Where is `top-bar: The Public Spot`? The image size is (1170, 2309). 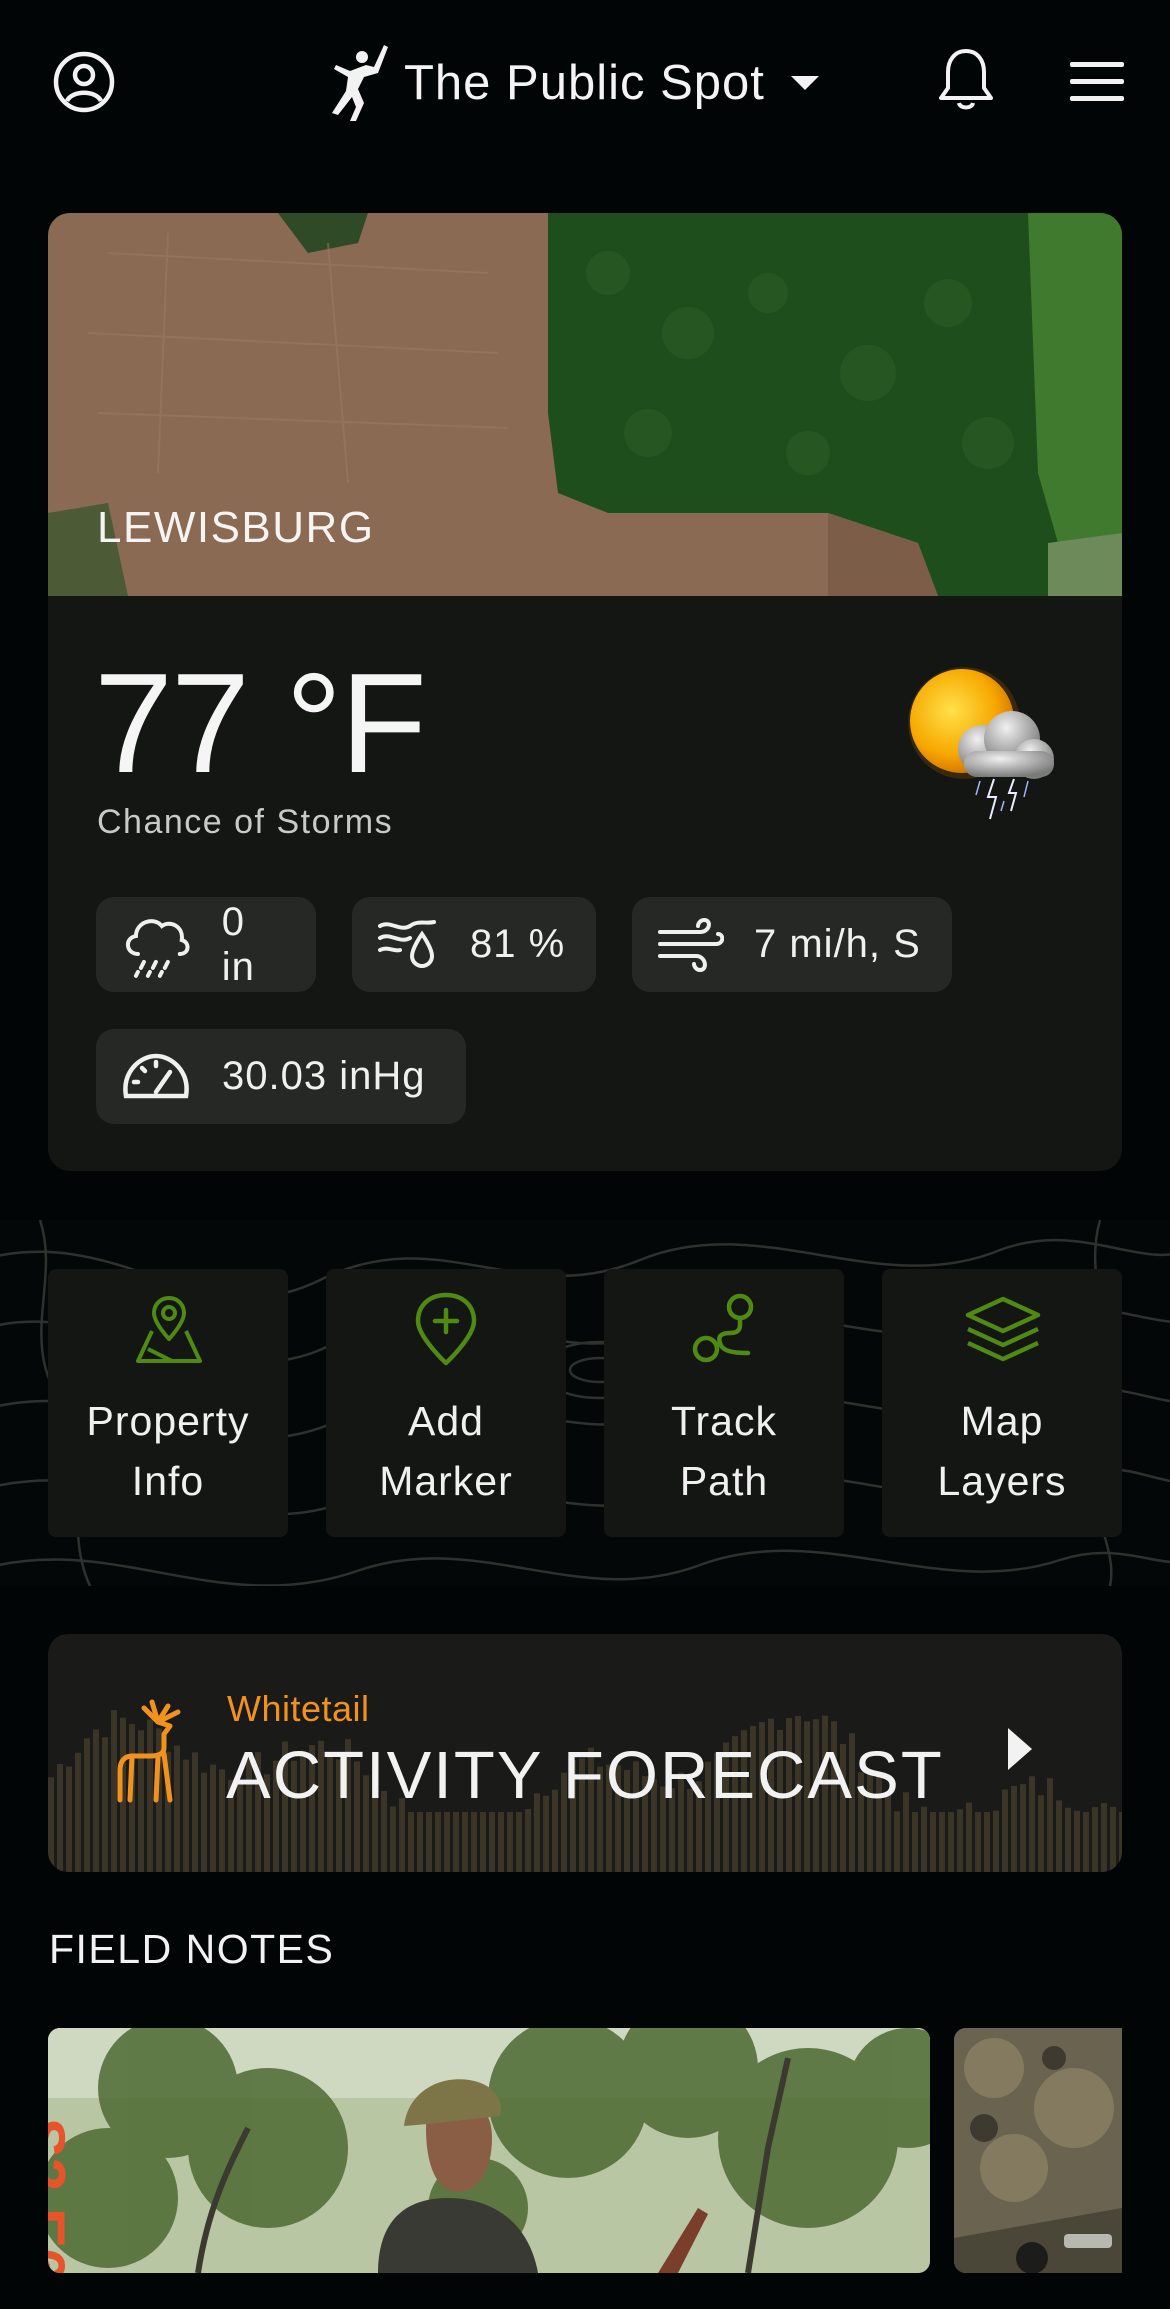 top-bar: The Public Spot is located at coordinates (585, 85).